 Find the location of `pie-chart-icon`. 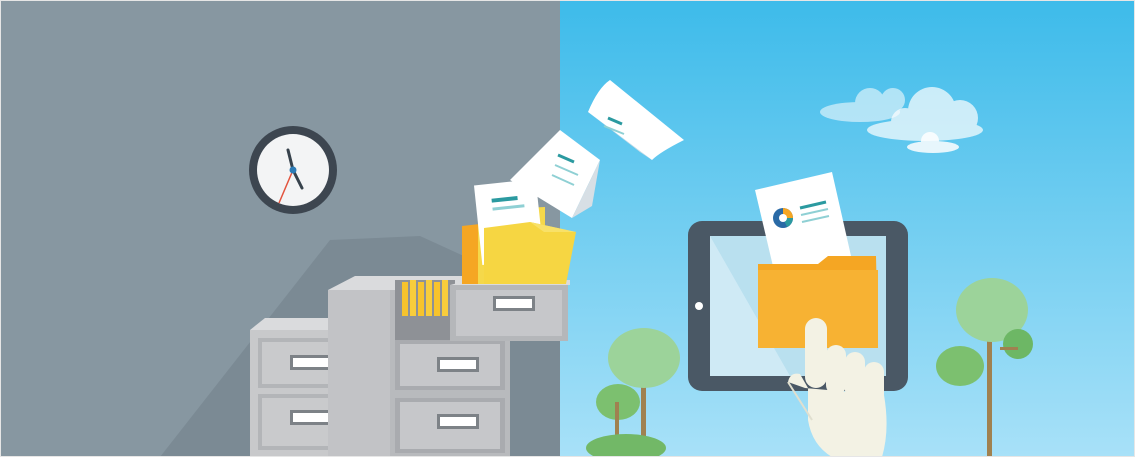

pie-chart-icon is located at coordinates (783, 218).